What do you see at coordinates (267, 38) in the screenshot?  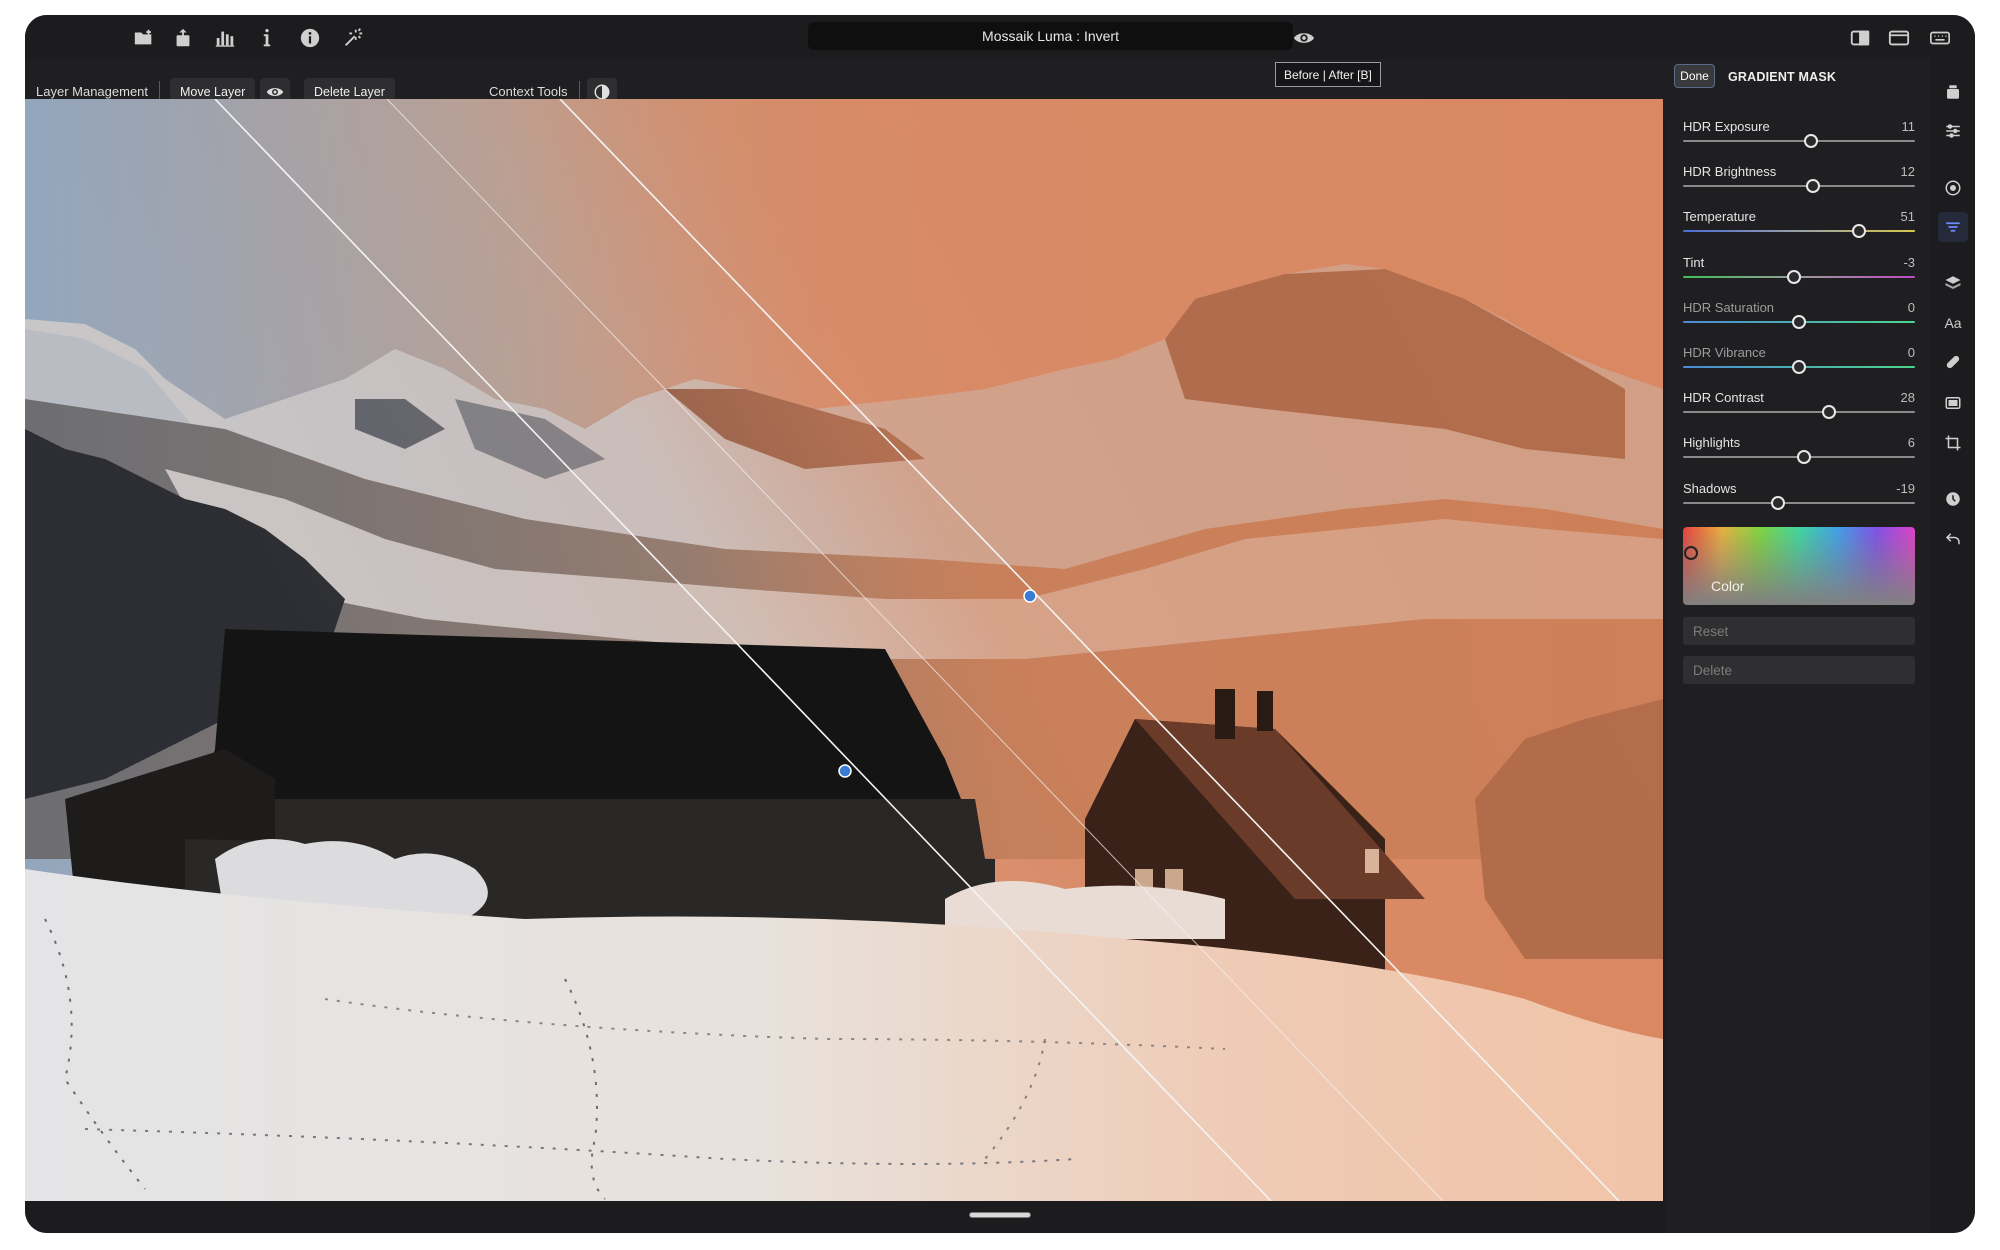 I see `info-letter-icon` at bounding box center [267, 38].